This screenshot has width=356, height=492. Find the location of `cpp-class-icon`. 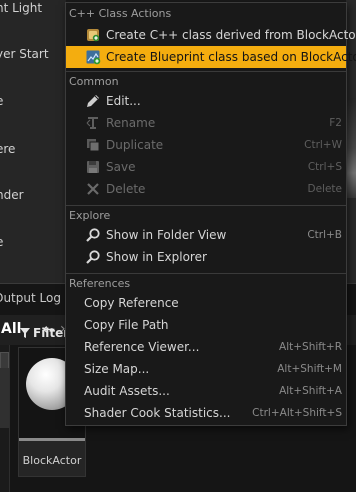

cpp-class-icon is located at coordinates (93, 35).